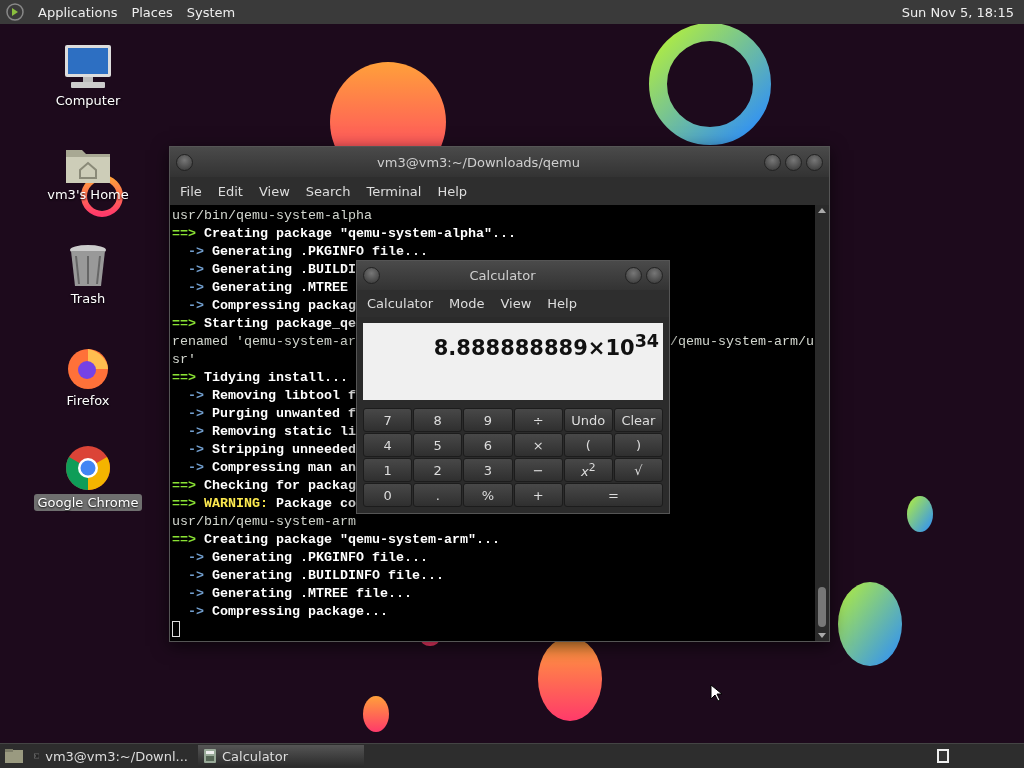  Describe the element at coordinates (15, 12) in the screenshot. I see `logo-icon` at that location.